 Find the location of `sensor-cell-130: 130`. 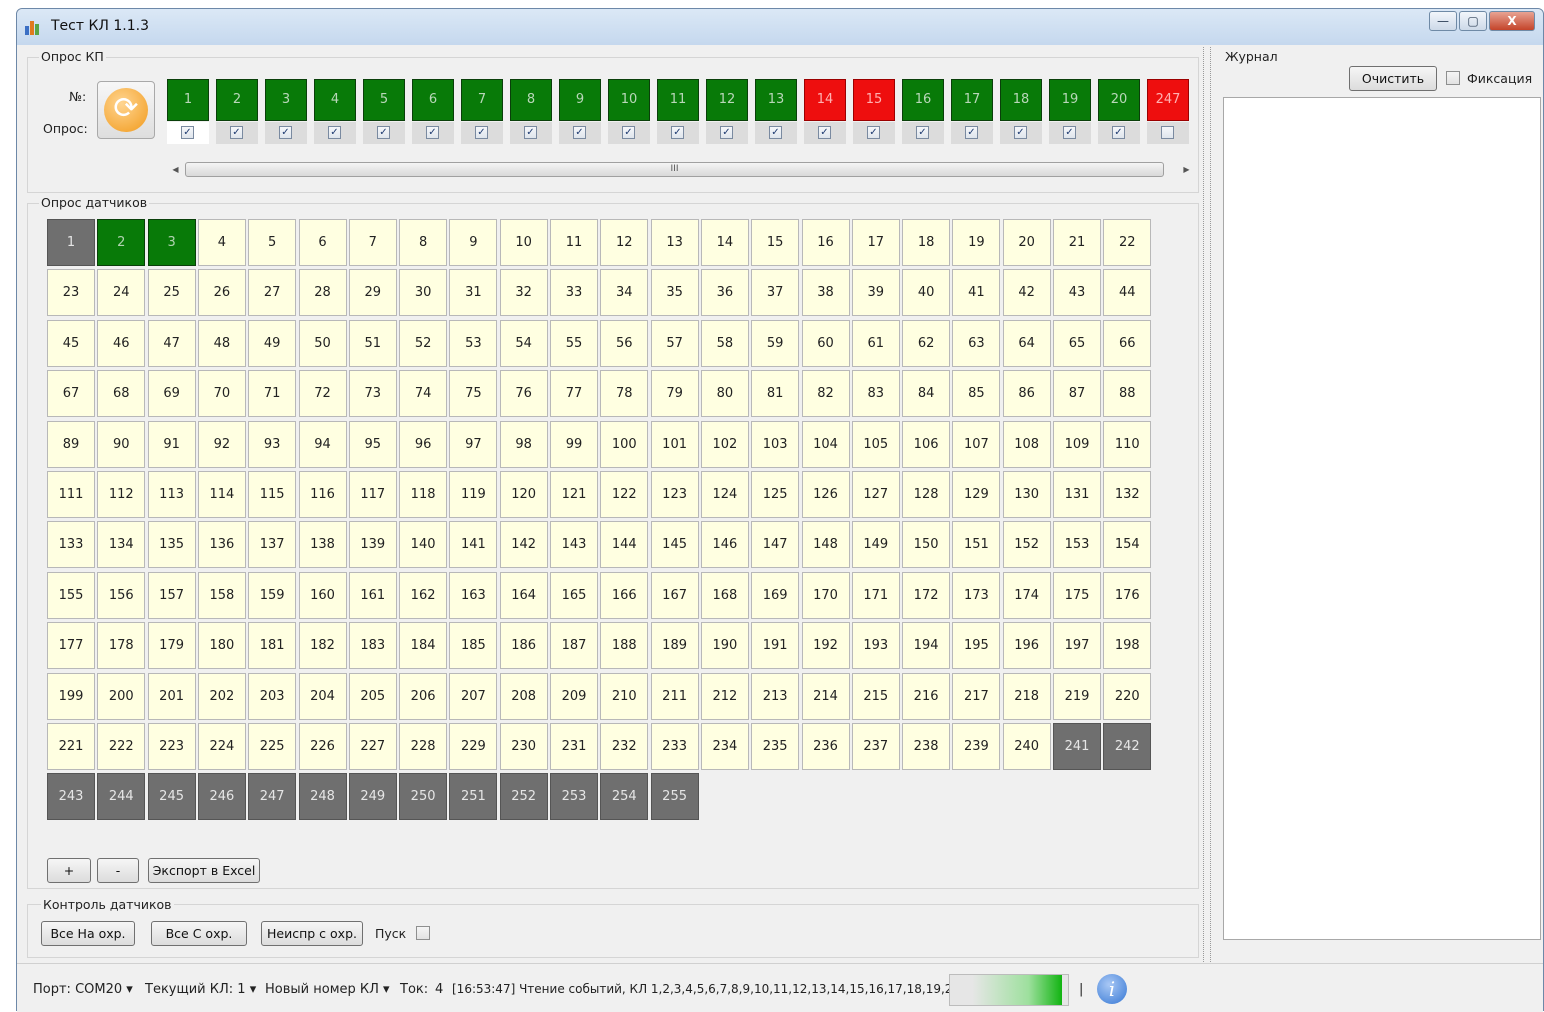

sensor-cell-130: 130 is located at coordinates (1026, 494).